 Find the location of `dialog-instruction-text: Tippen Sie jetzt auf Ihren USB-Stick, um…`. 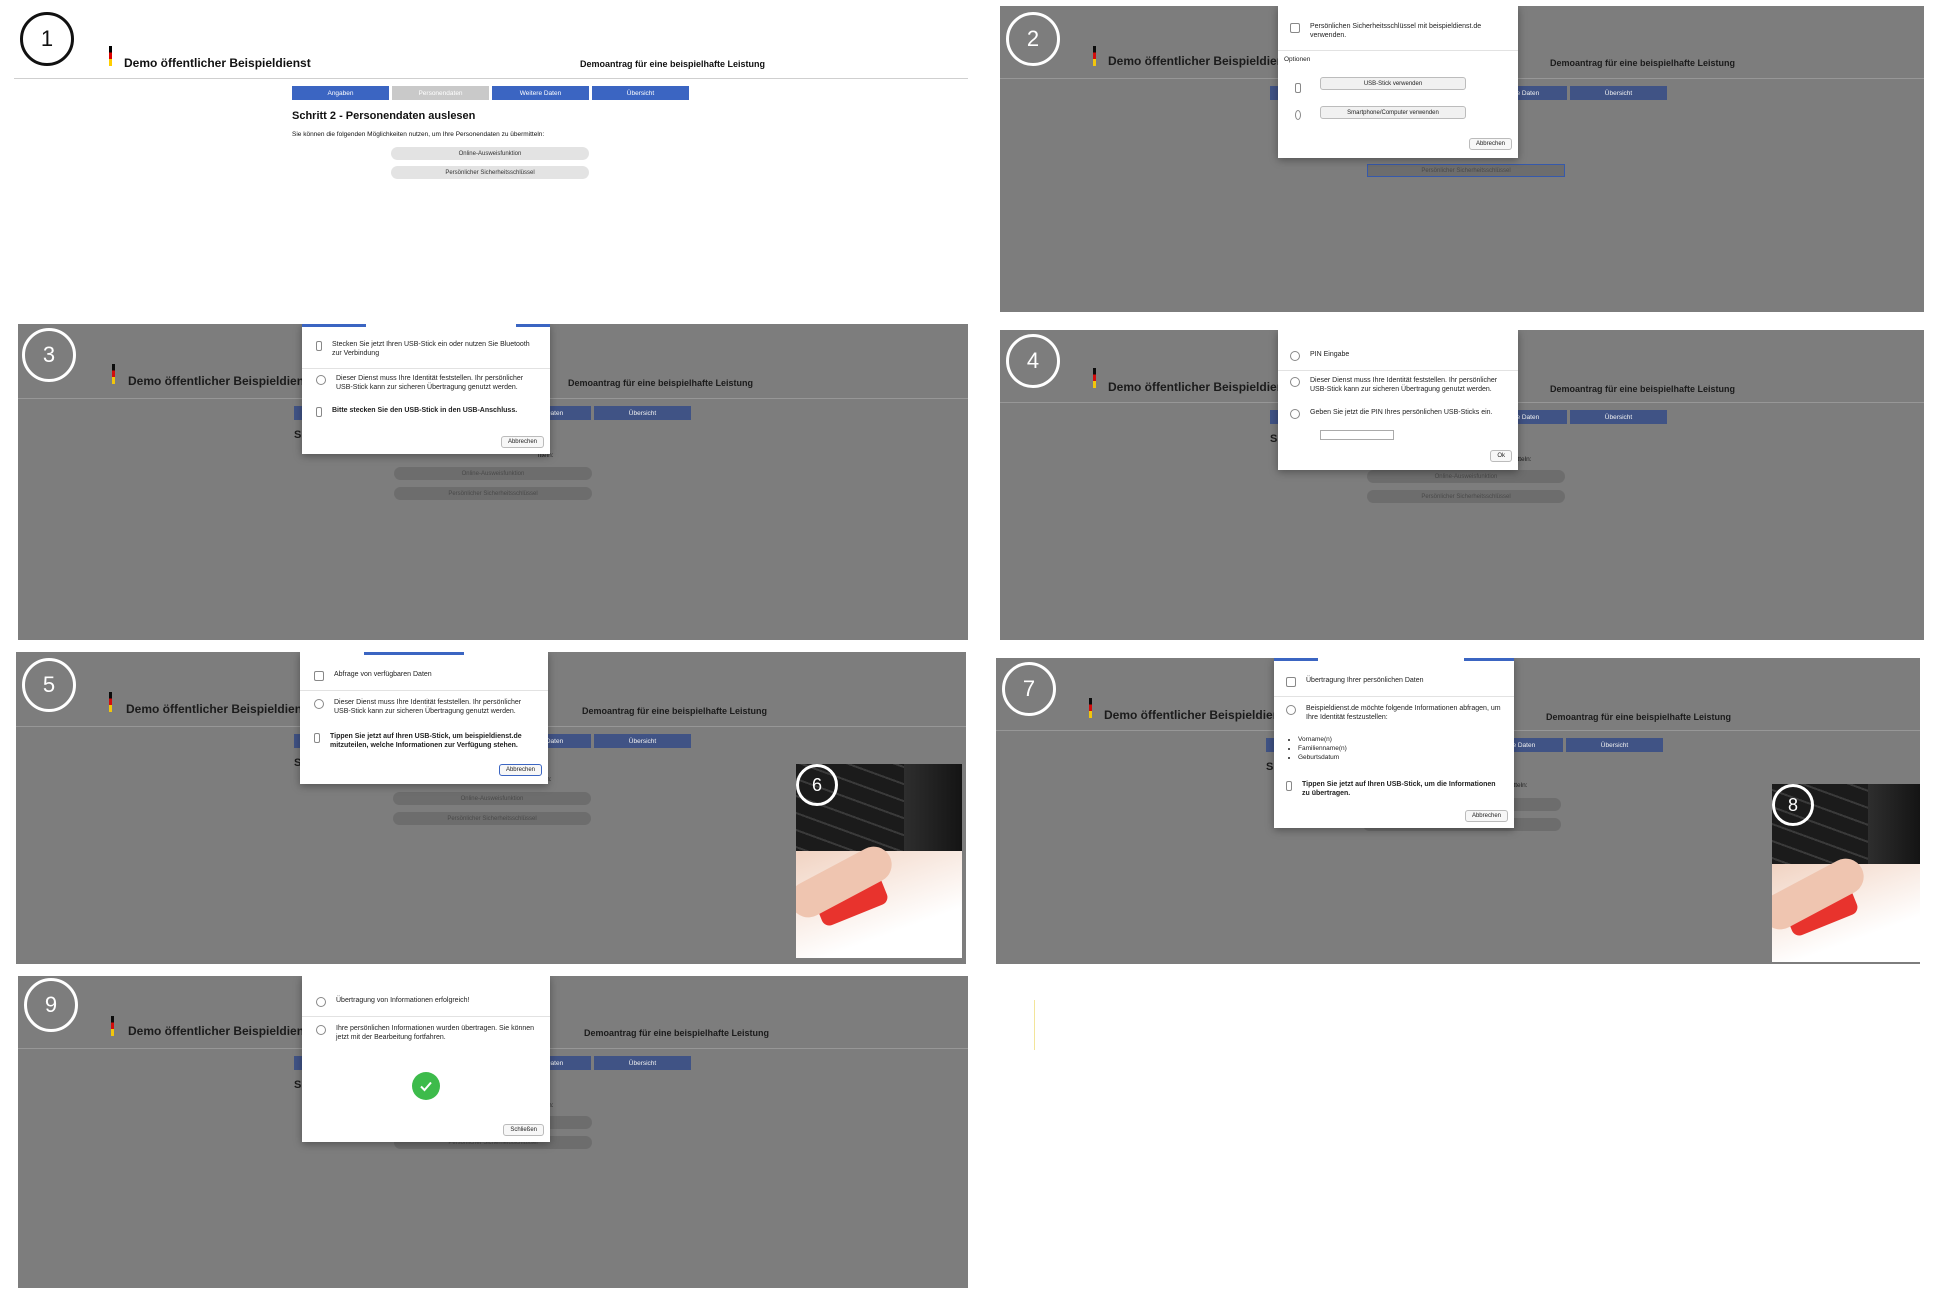

dialog-instruction-text: Tippen Sie jetzt auf Ihren USB-Stick, um… is located at coordinates (1399, 789).